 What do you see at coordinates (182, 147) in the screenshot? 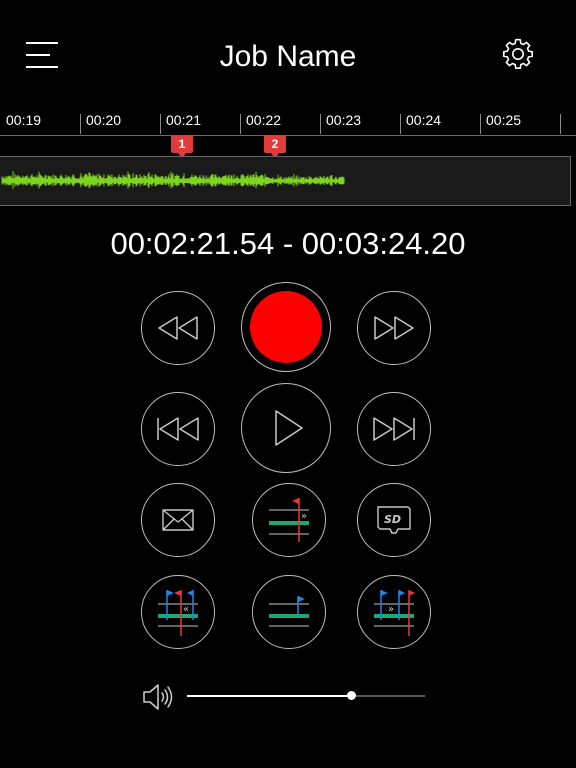
I see `marker-1: 1` at bounding box center [182, 147].